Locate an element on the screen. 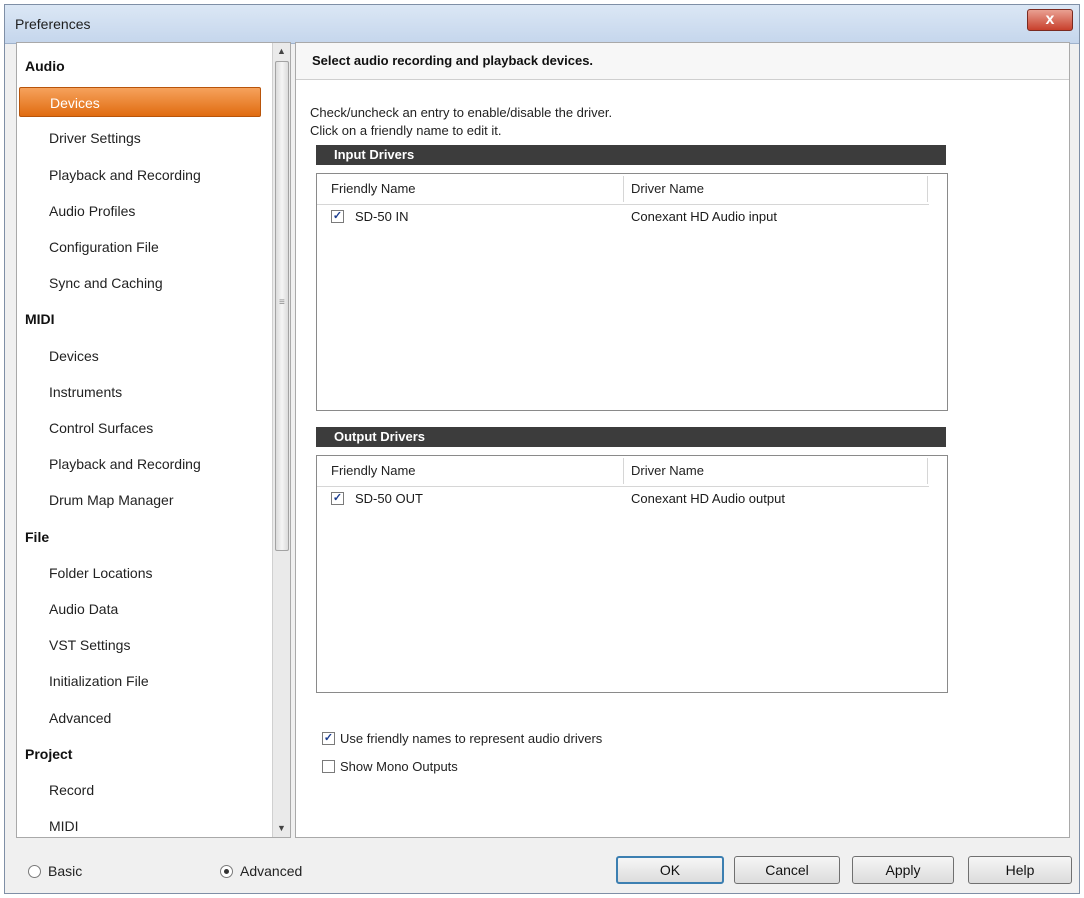 This screenshot has height=898, width=1084. show-mono-outputs-label: Show Mono Outputs is located at coordinates (399, 767).